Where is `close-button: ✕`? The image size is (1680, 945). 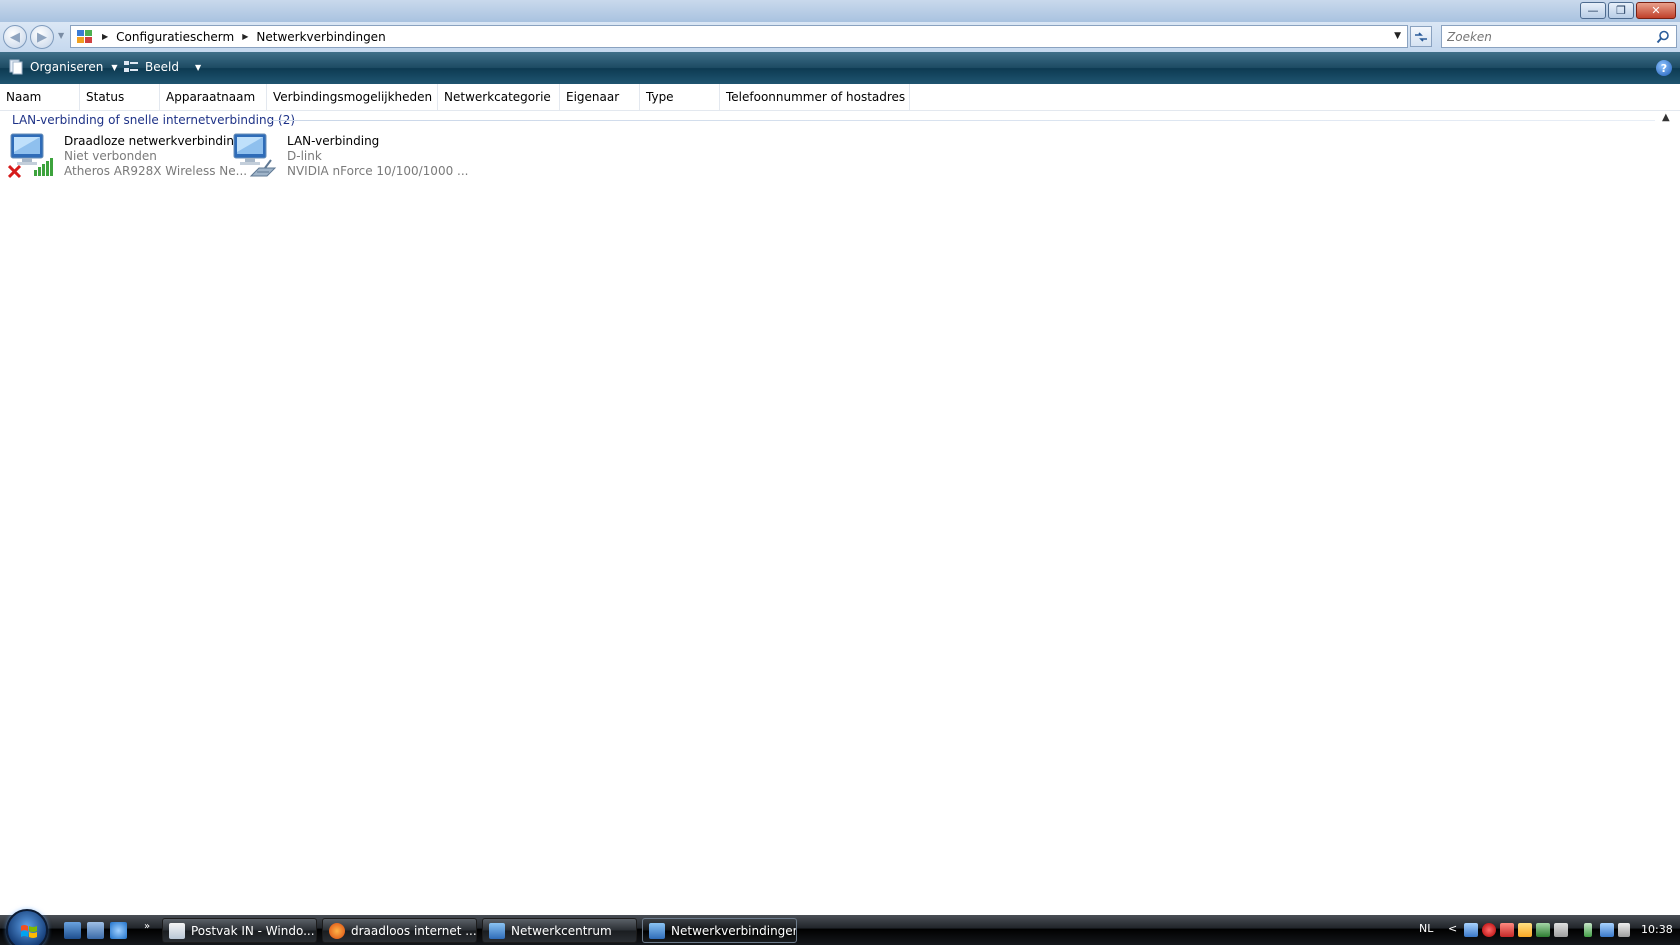 close-button: ✕ is located at coordinates (1656, 10).